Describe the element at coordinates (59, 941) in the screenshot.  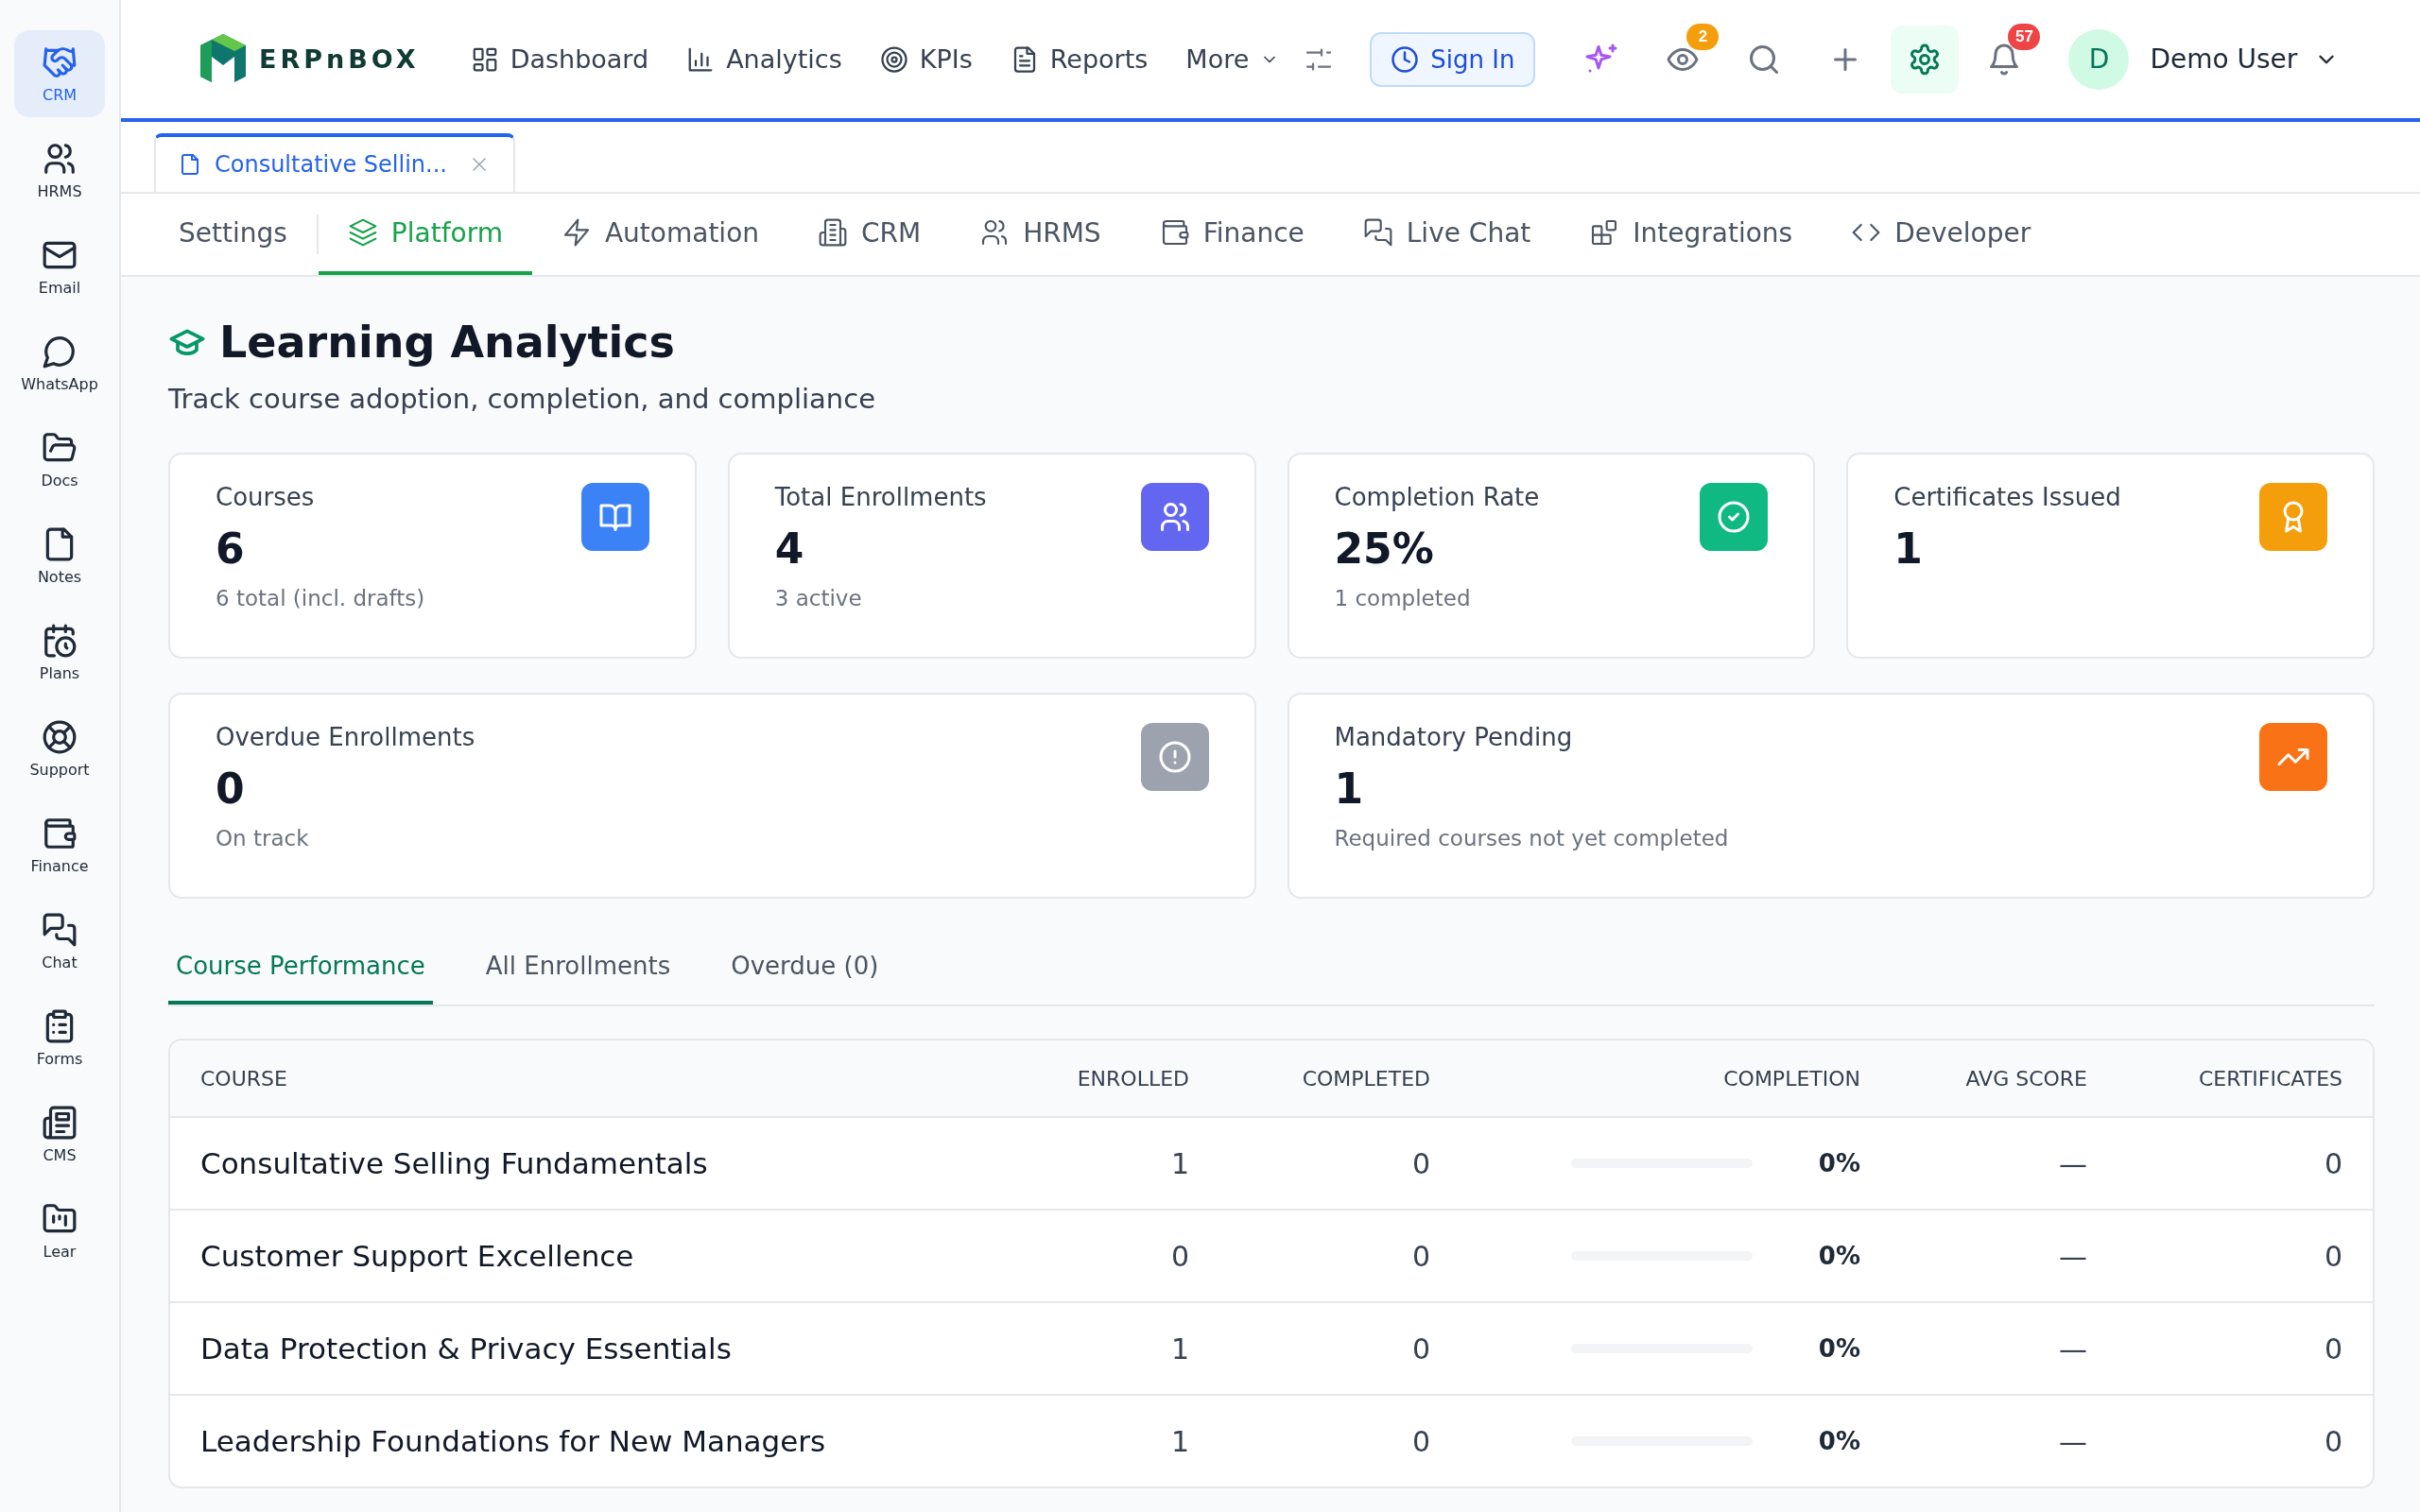
I see `sidebar-item: Chat` at that location.